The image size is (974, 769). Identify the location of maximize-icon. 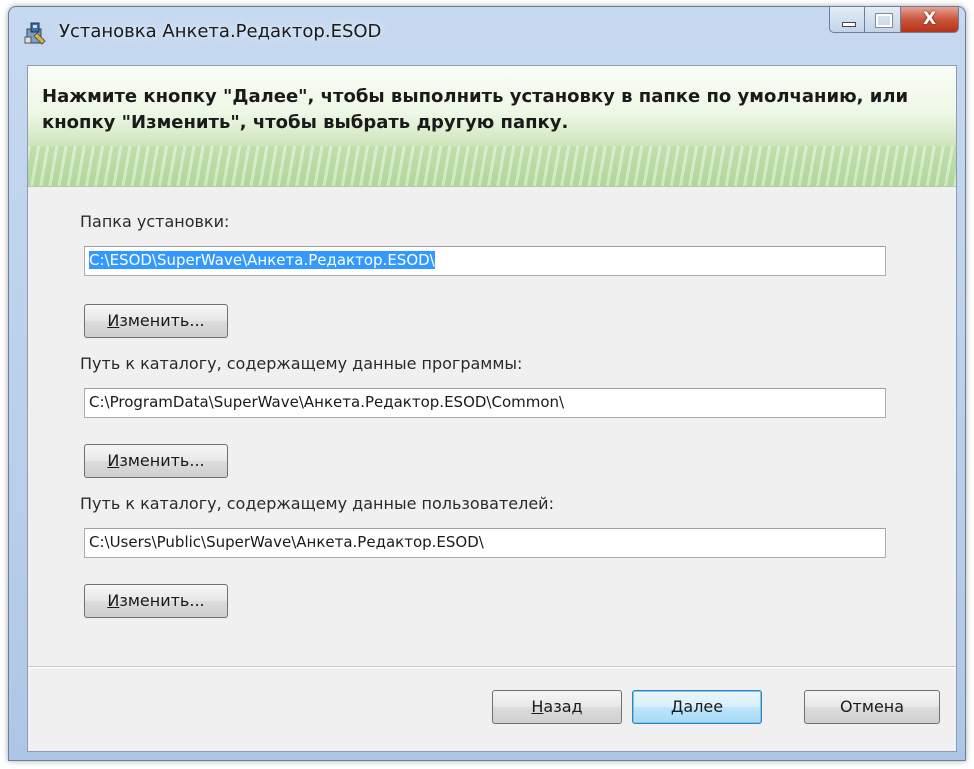
(884, 20).